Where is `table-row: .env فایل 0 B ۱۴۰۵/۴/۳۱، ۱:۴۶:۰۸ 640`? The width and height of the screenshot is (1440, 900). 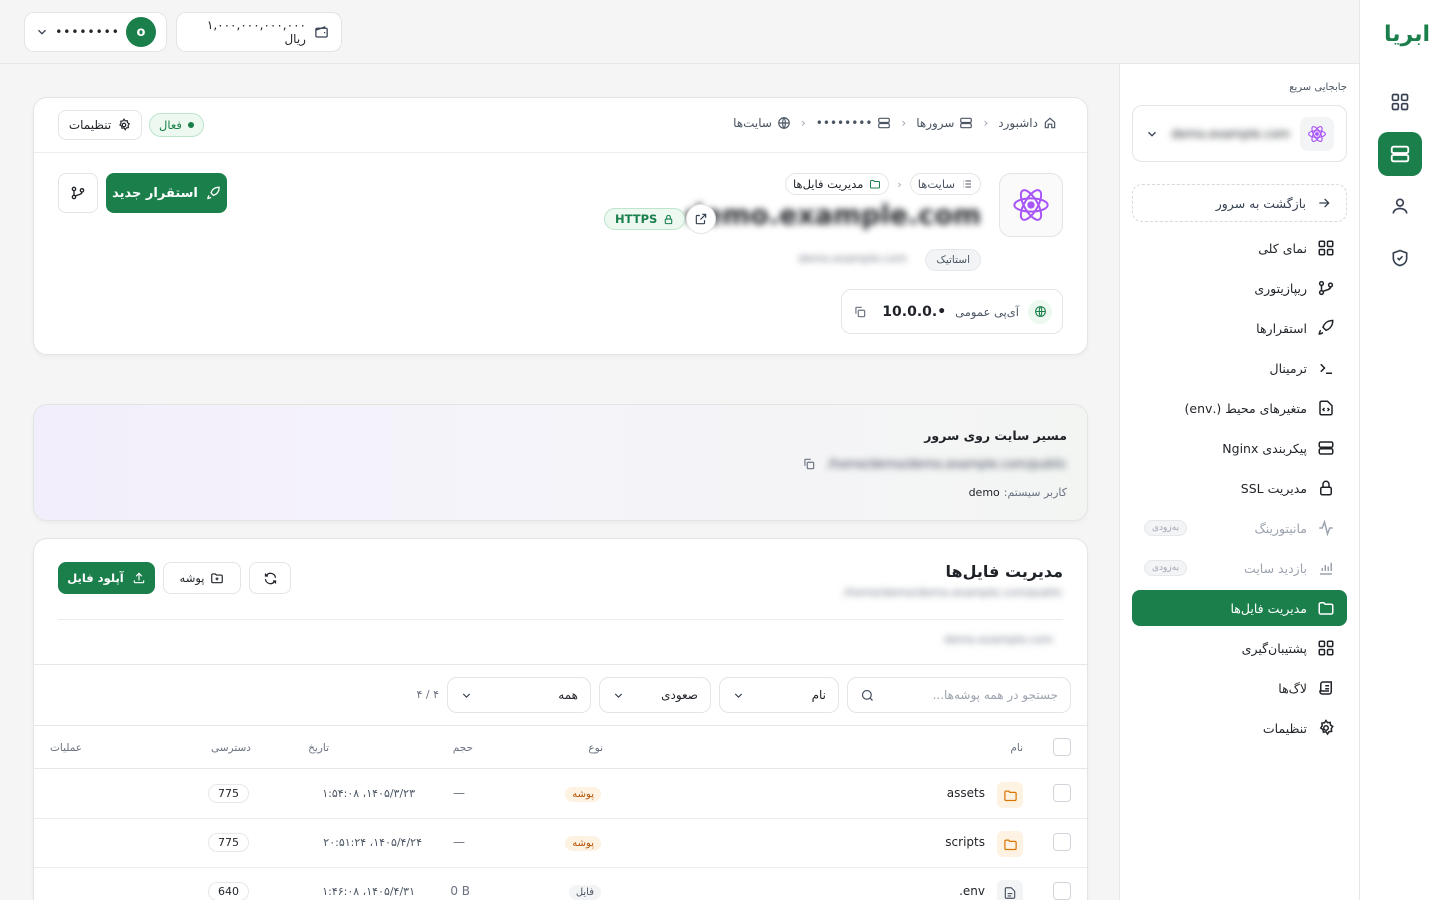
table-row: .env فایل 0 B ۱۴۰۵/۴/۳۱، ۱:۴۶:۰۸ 640 is located at coordinates (560, 884).